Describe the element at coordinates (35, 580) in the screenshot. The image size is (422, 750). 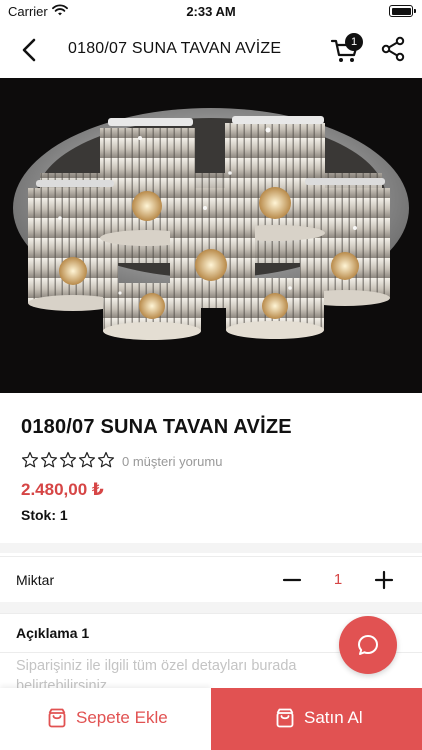
I see `quantity-label: Miktar` at that location.